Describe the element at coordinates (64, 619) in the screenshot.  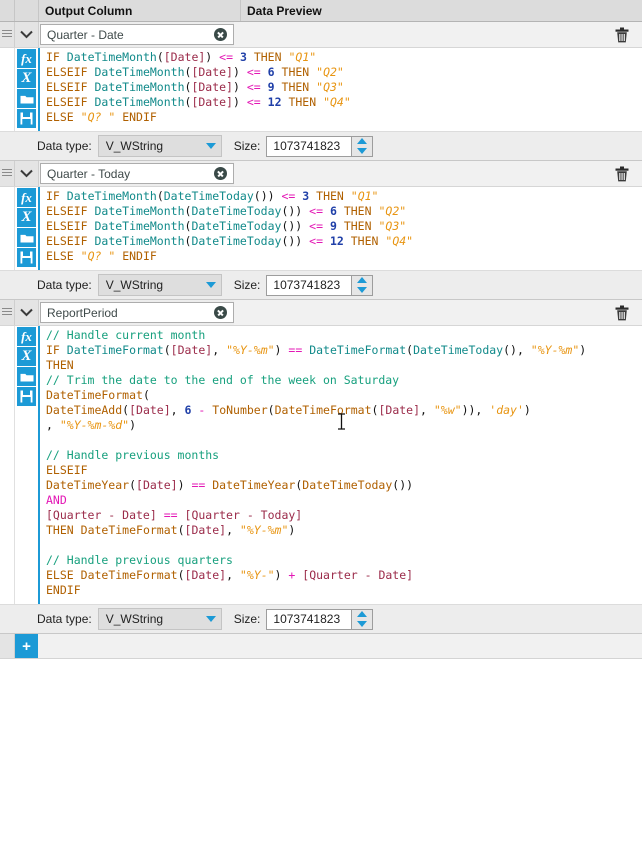
I see `data-type-label-3: Data type:` at that location.